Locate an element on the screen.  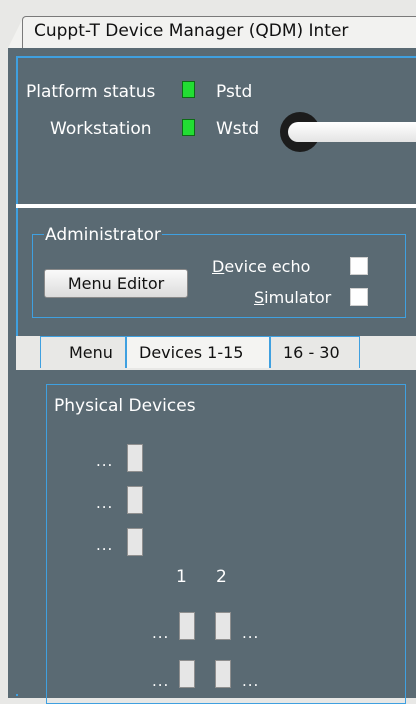
physical-devices-title: Physical Devices is located at coordinates (125, 406).